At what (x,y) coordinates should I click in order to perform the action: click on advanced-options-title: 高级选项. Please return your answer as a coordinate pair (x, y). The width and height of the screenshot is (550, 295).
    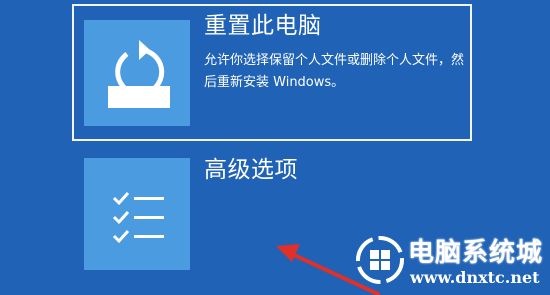
    Looking at the image, I should click on (251, 170).